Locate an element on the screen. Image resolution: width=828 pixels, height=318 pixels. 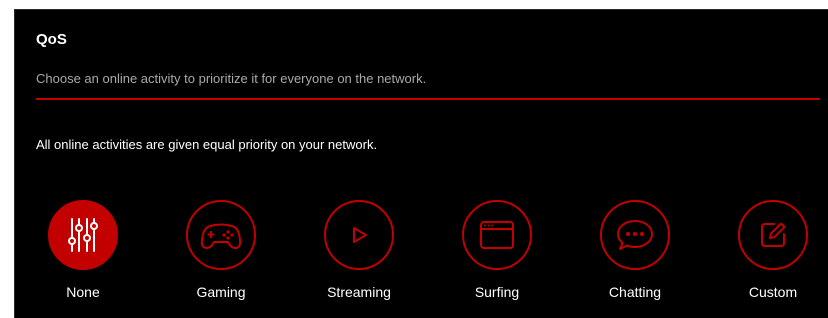
activity-chatting-label: Chatting is located at coordinates (635, 292).